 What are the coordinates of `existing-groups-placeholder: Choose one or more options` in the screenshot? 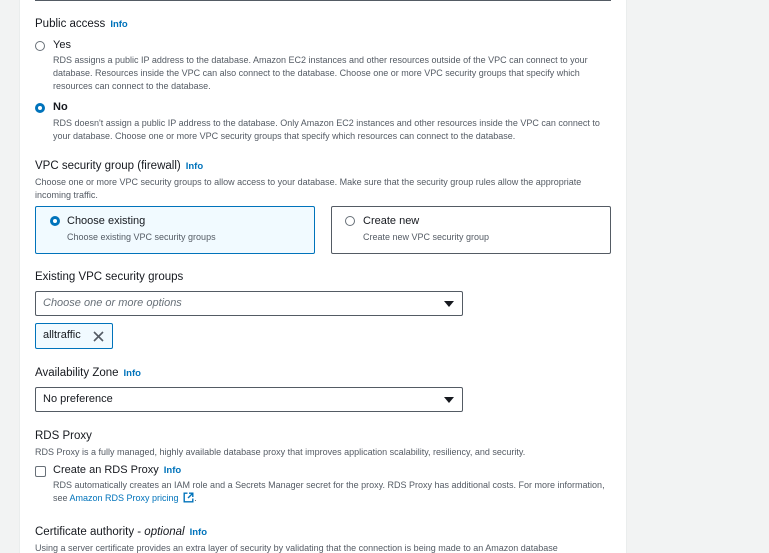 It's located at (112, 303).